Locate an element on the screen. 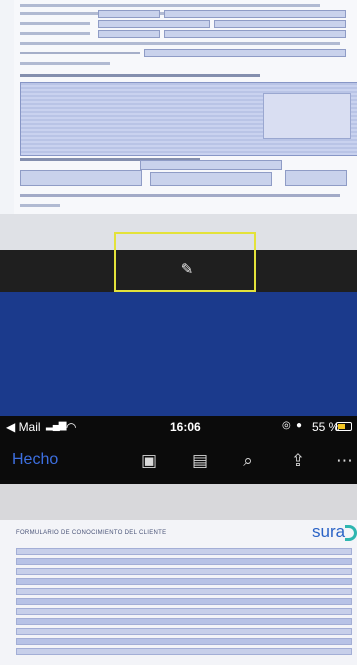  clock: 16:06 is located at coordinates (185, 427).